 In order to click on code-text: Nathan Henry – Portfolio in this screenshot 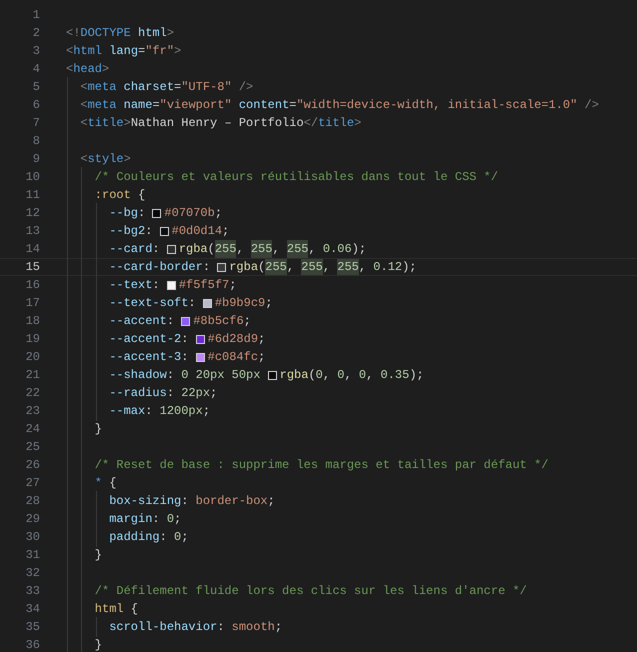, I will do `click(217, 123)`.